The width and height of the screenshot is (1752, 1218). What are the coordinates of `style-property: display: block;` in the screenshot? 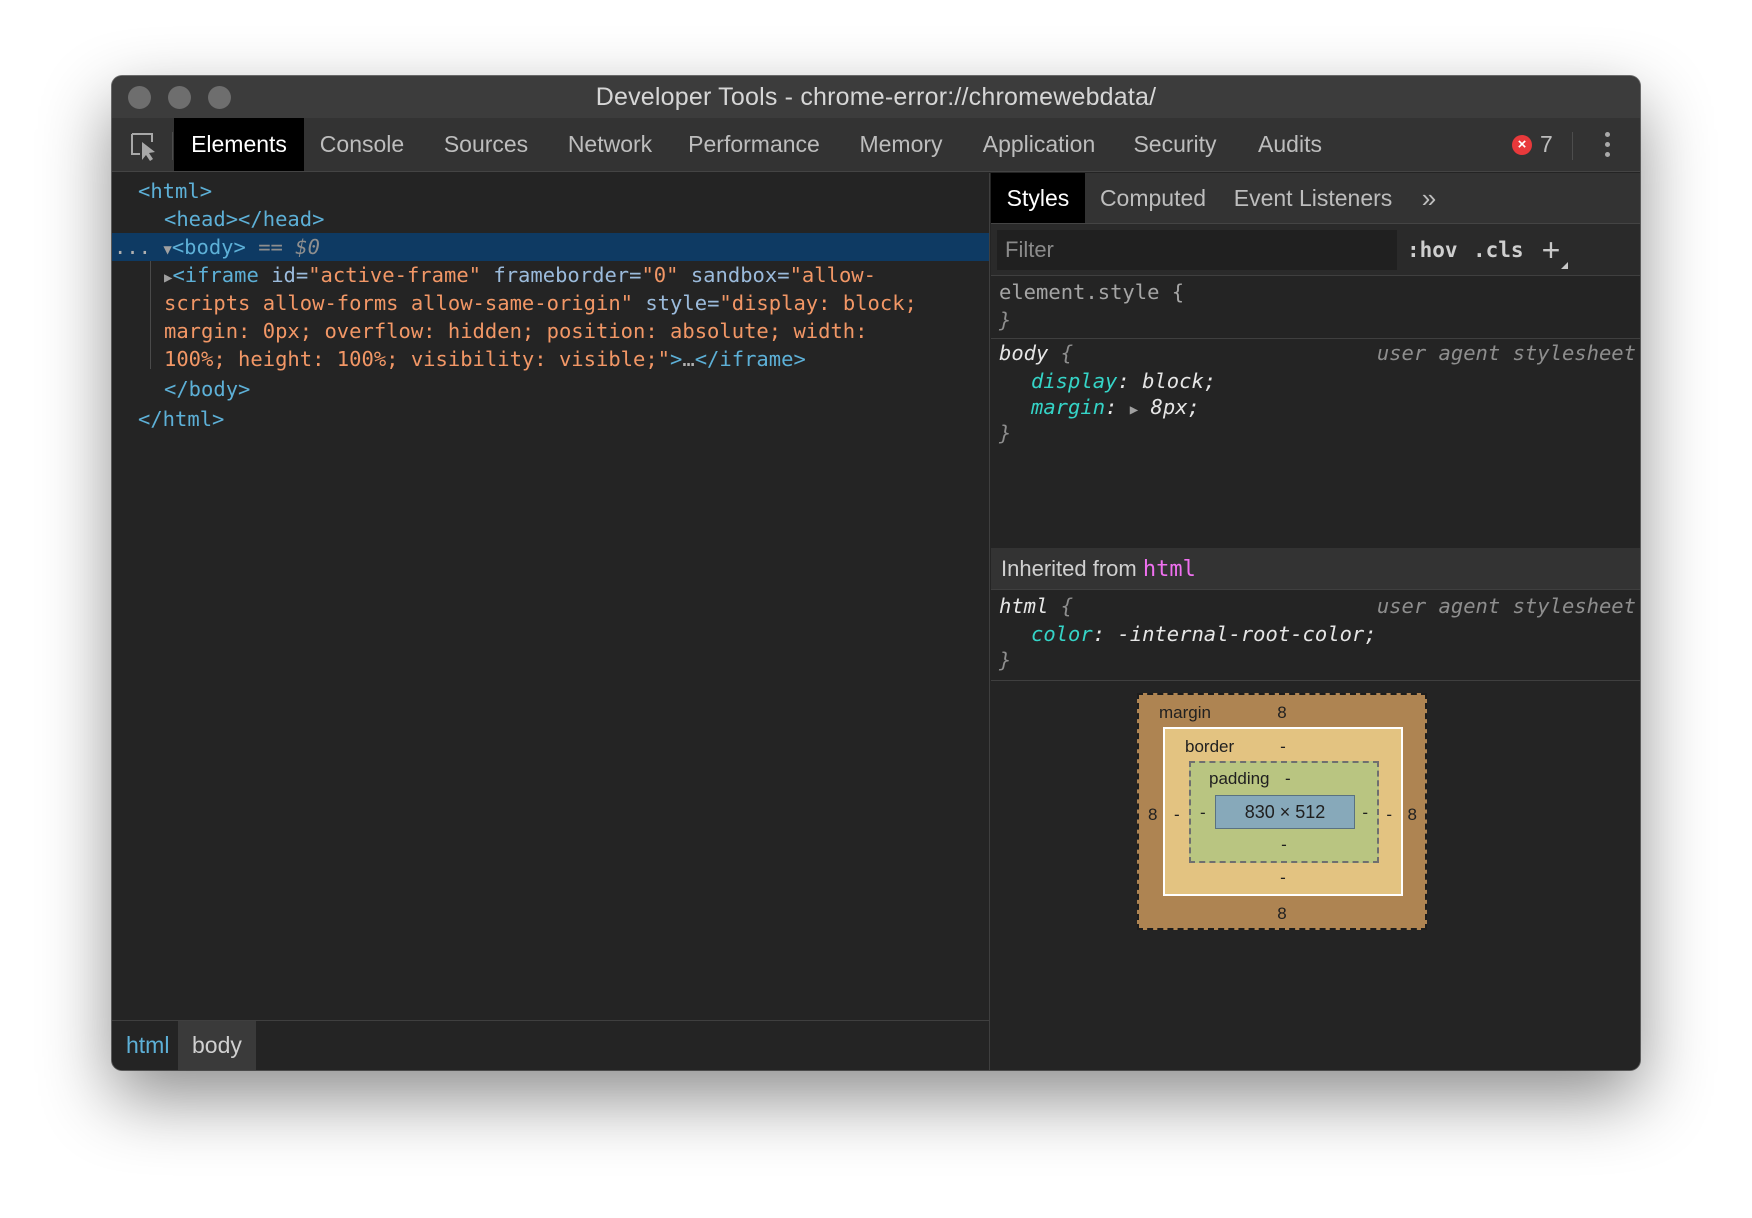 It's located at (1123, 381).